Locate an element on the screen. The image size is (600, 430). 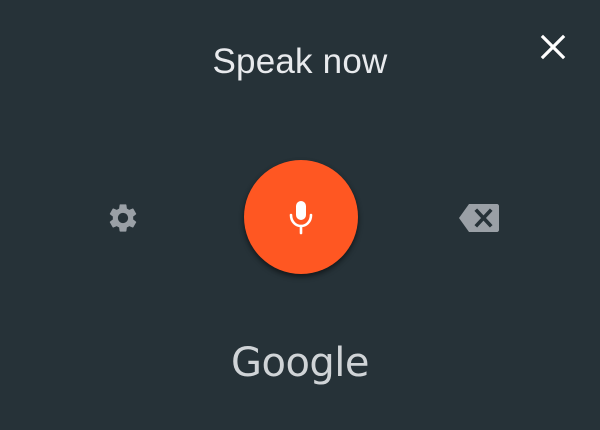
microphone-icon is located at coordinates (301, 218).